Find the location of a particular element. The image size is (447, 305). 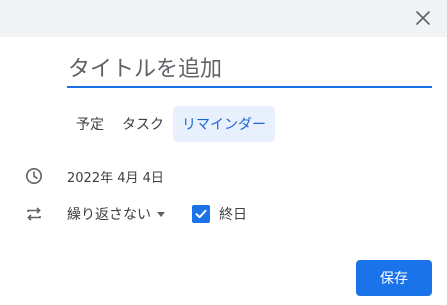

reminder-date: 2022年 4月 4日 is located at coordinates (115, 176).